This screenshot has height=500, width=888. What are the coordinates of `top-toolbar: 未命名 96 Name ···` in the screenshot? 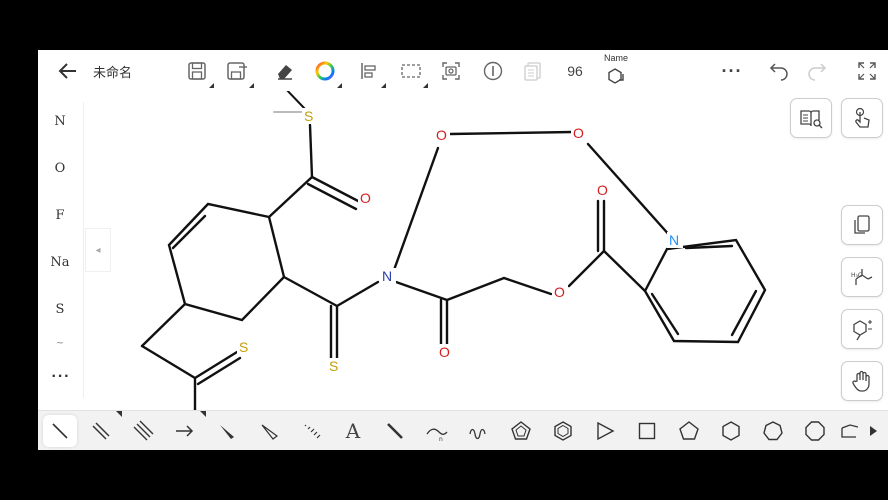 It's located at (463, 70).